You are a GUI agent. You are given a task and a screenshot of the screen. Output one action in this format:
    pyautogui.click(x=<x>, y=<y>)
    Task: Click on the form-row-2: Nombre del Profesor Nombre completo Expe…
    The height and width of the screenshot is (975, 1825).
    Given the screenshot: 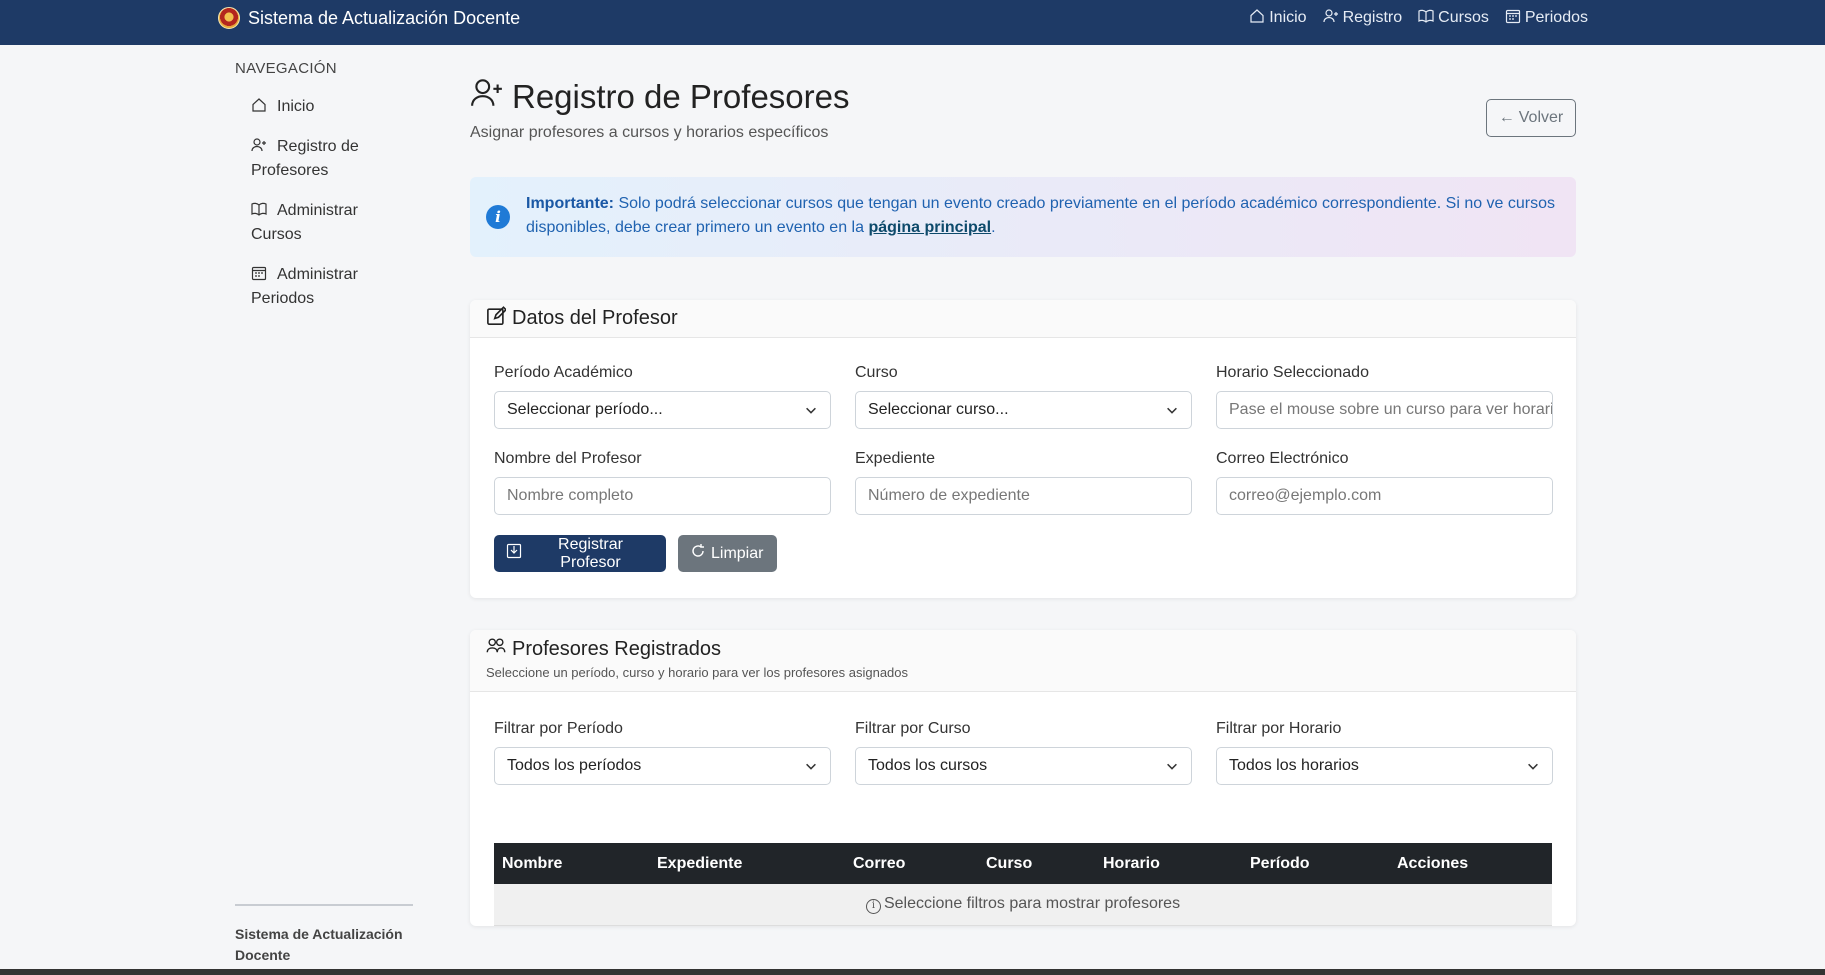 What is the action you would take?
    pyautogui.click(x=1023, y=482)
    